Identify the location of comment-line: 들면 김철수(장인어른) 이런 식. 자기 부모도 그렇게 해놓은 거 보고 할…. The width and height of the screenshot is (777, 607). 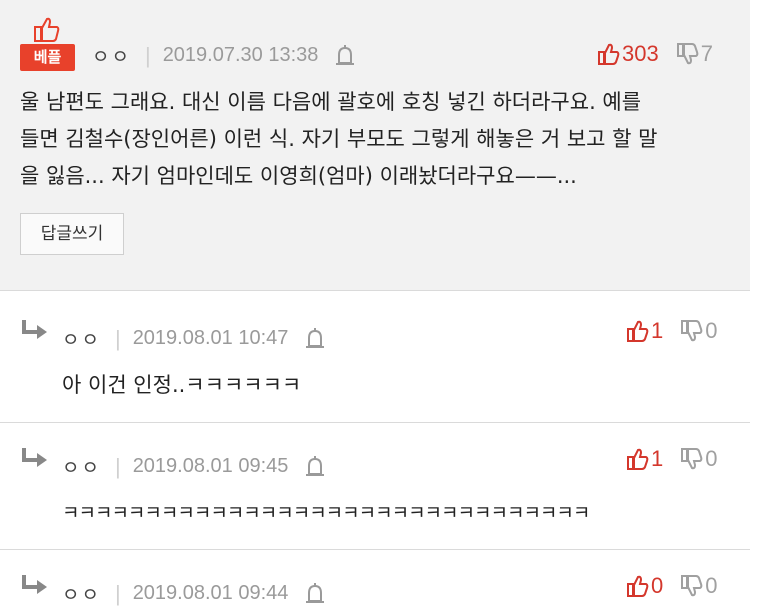
(339, 139).